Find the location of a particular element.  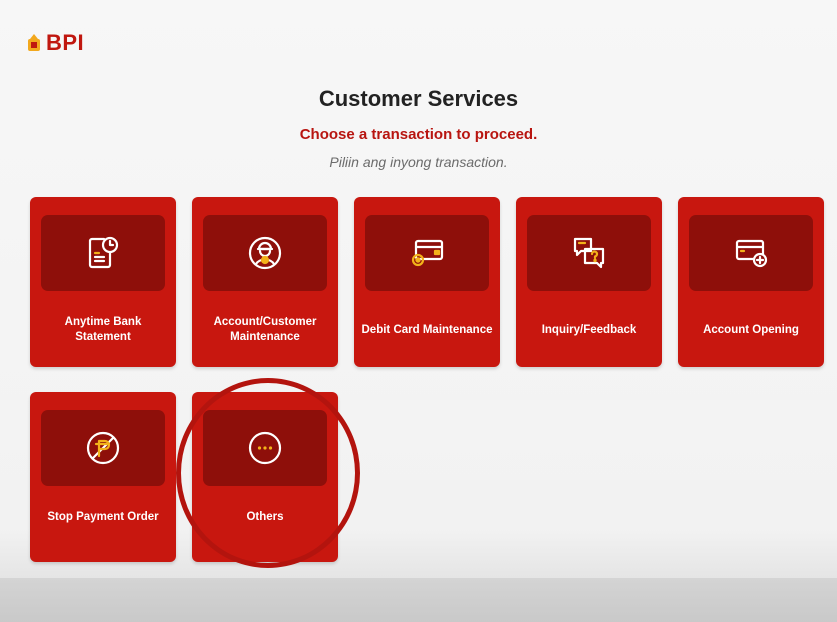

more-icon is located at coordinates (265, 448).